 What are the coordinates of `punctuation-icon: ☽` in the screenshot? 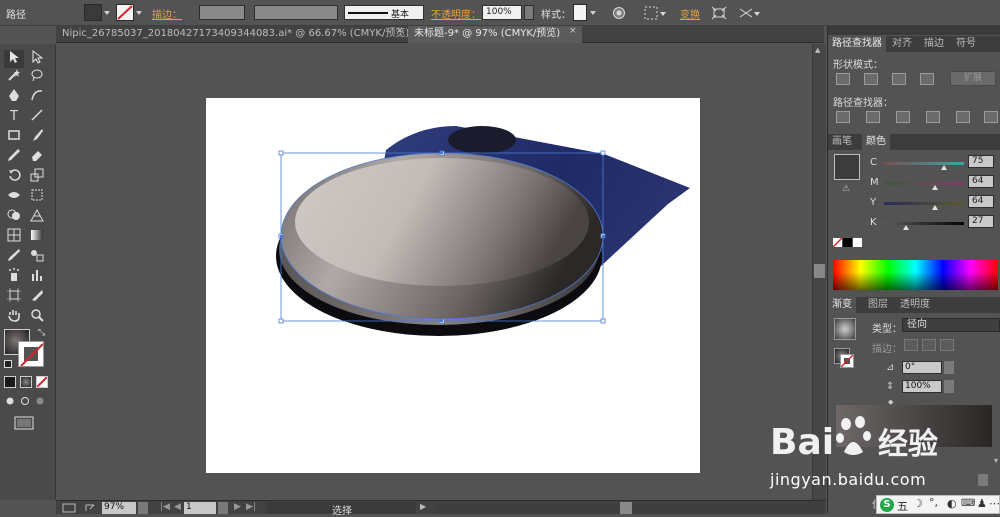 It's located at (918, 503).